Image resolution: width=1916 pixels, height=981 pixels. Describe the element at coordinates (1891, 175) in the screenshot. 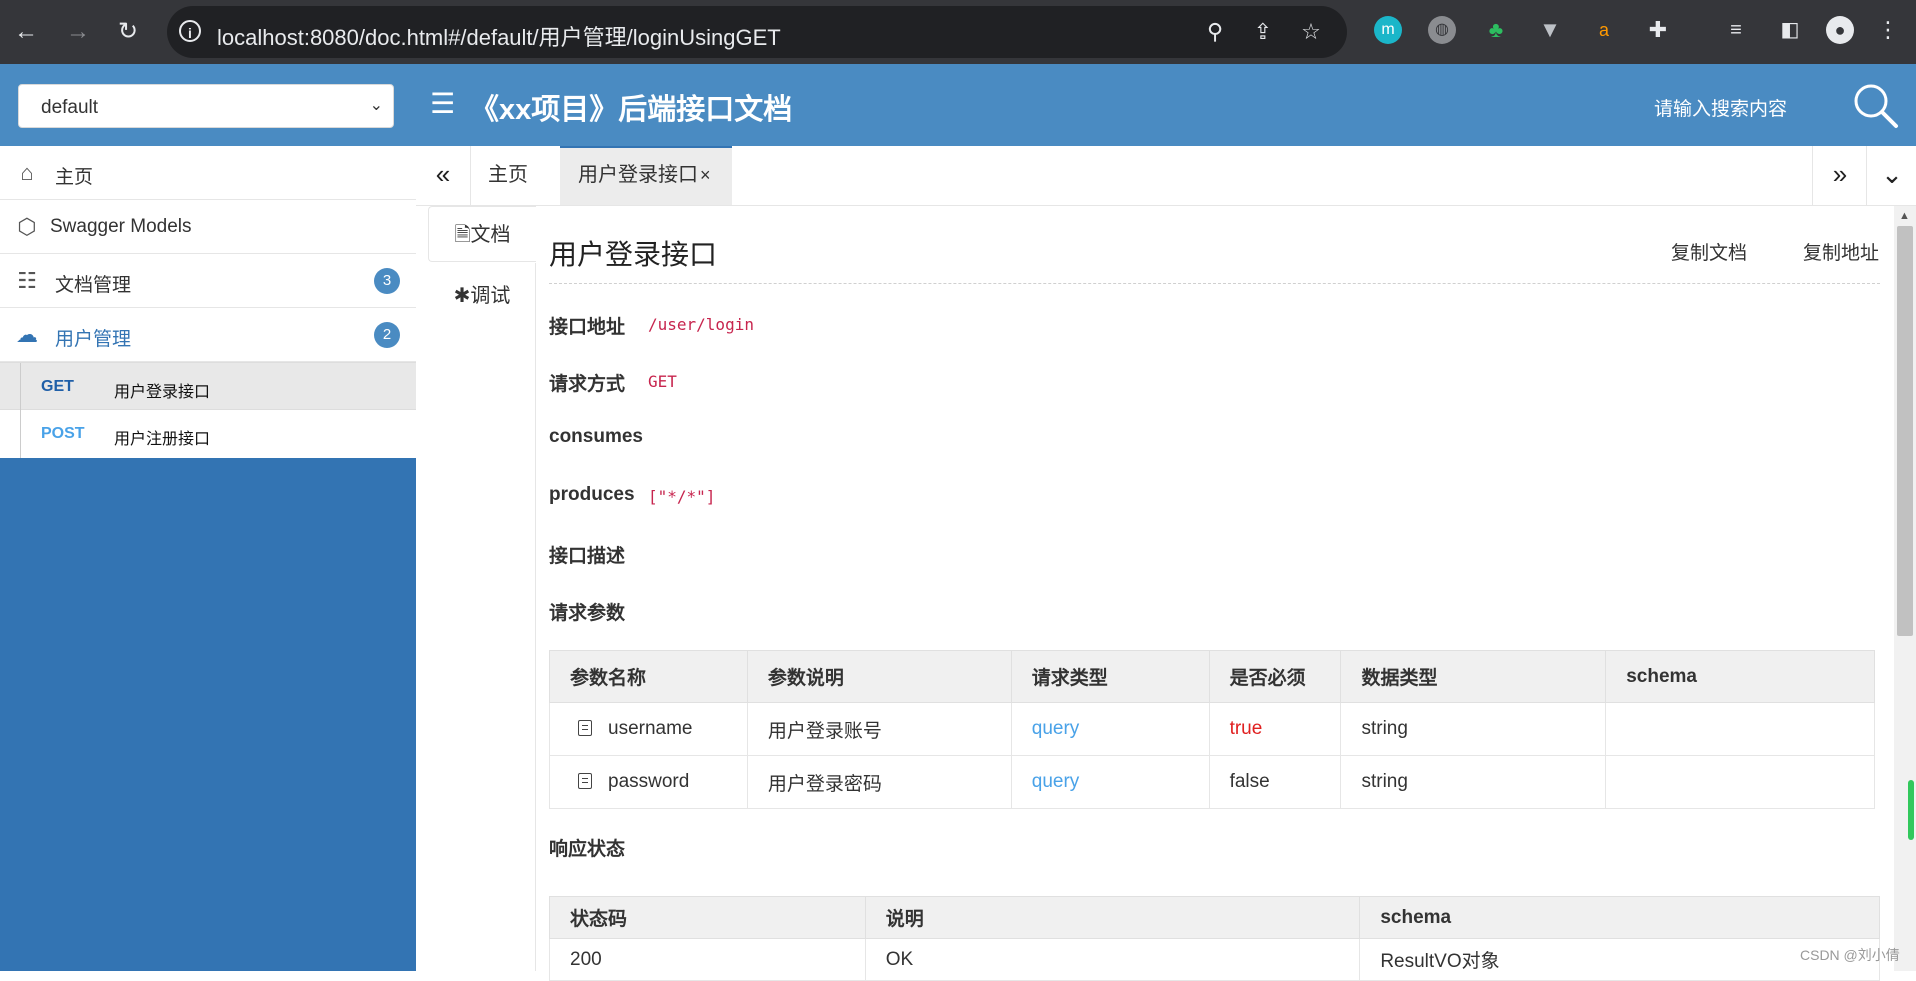

I see `tabs-menu-chevron-icon: ⌄` at that location.